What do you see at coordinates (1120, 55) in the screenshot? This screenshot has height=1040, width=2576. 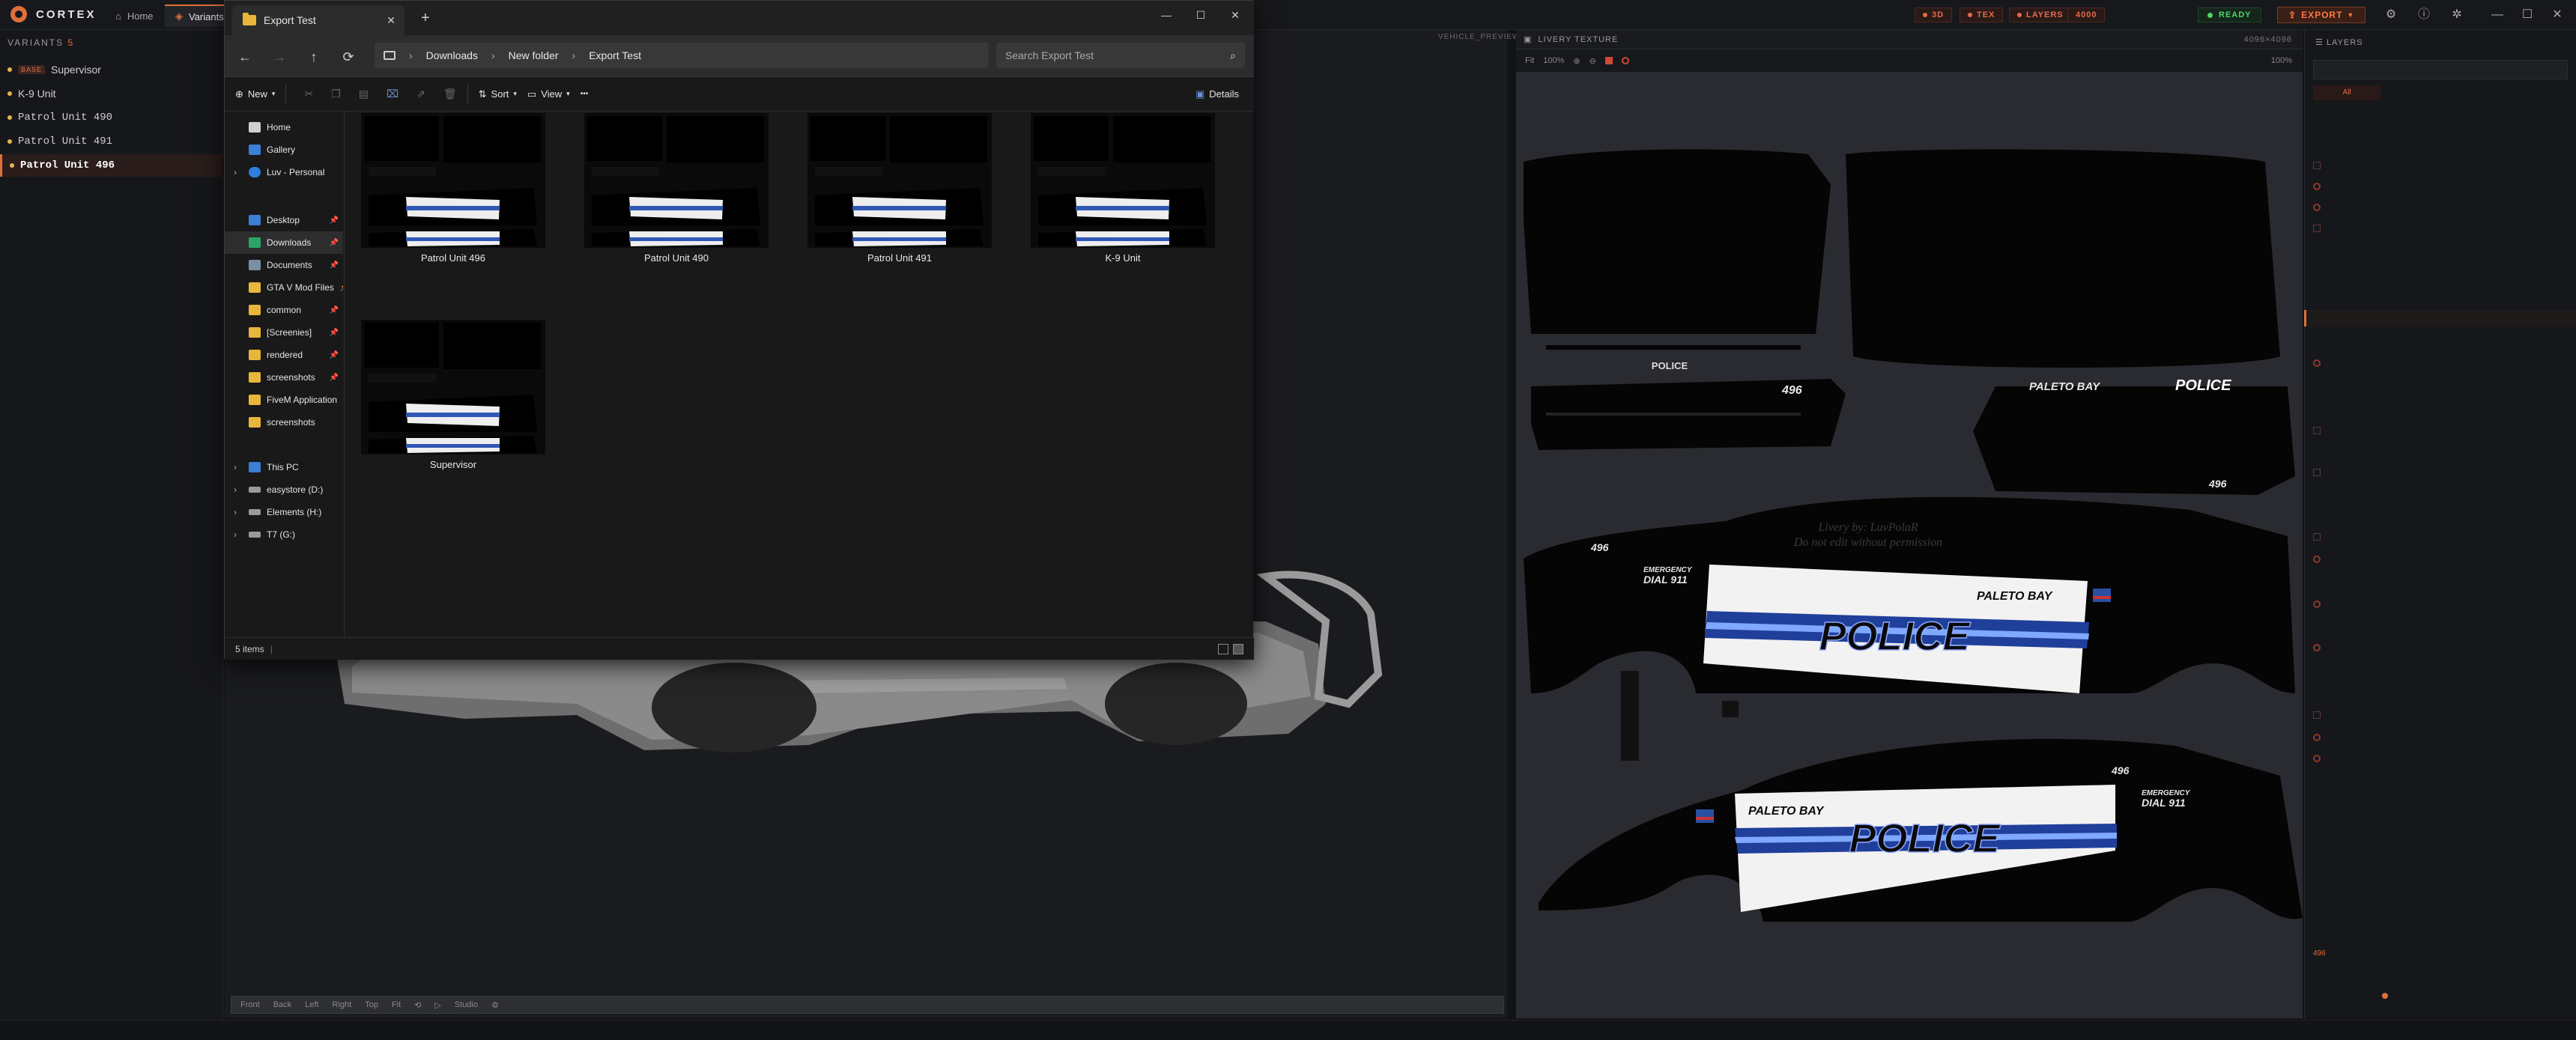 I see `explorer-search-input: Search Export Test ⌕` at bounding box center [1120, 55].